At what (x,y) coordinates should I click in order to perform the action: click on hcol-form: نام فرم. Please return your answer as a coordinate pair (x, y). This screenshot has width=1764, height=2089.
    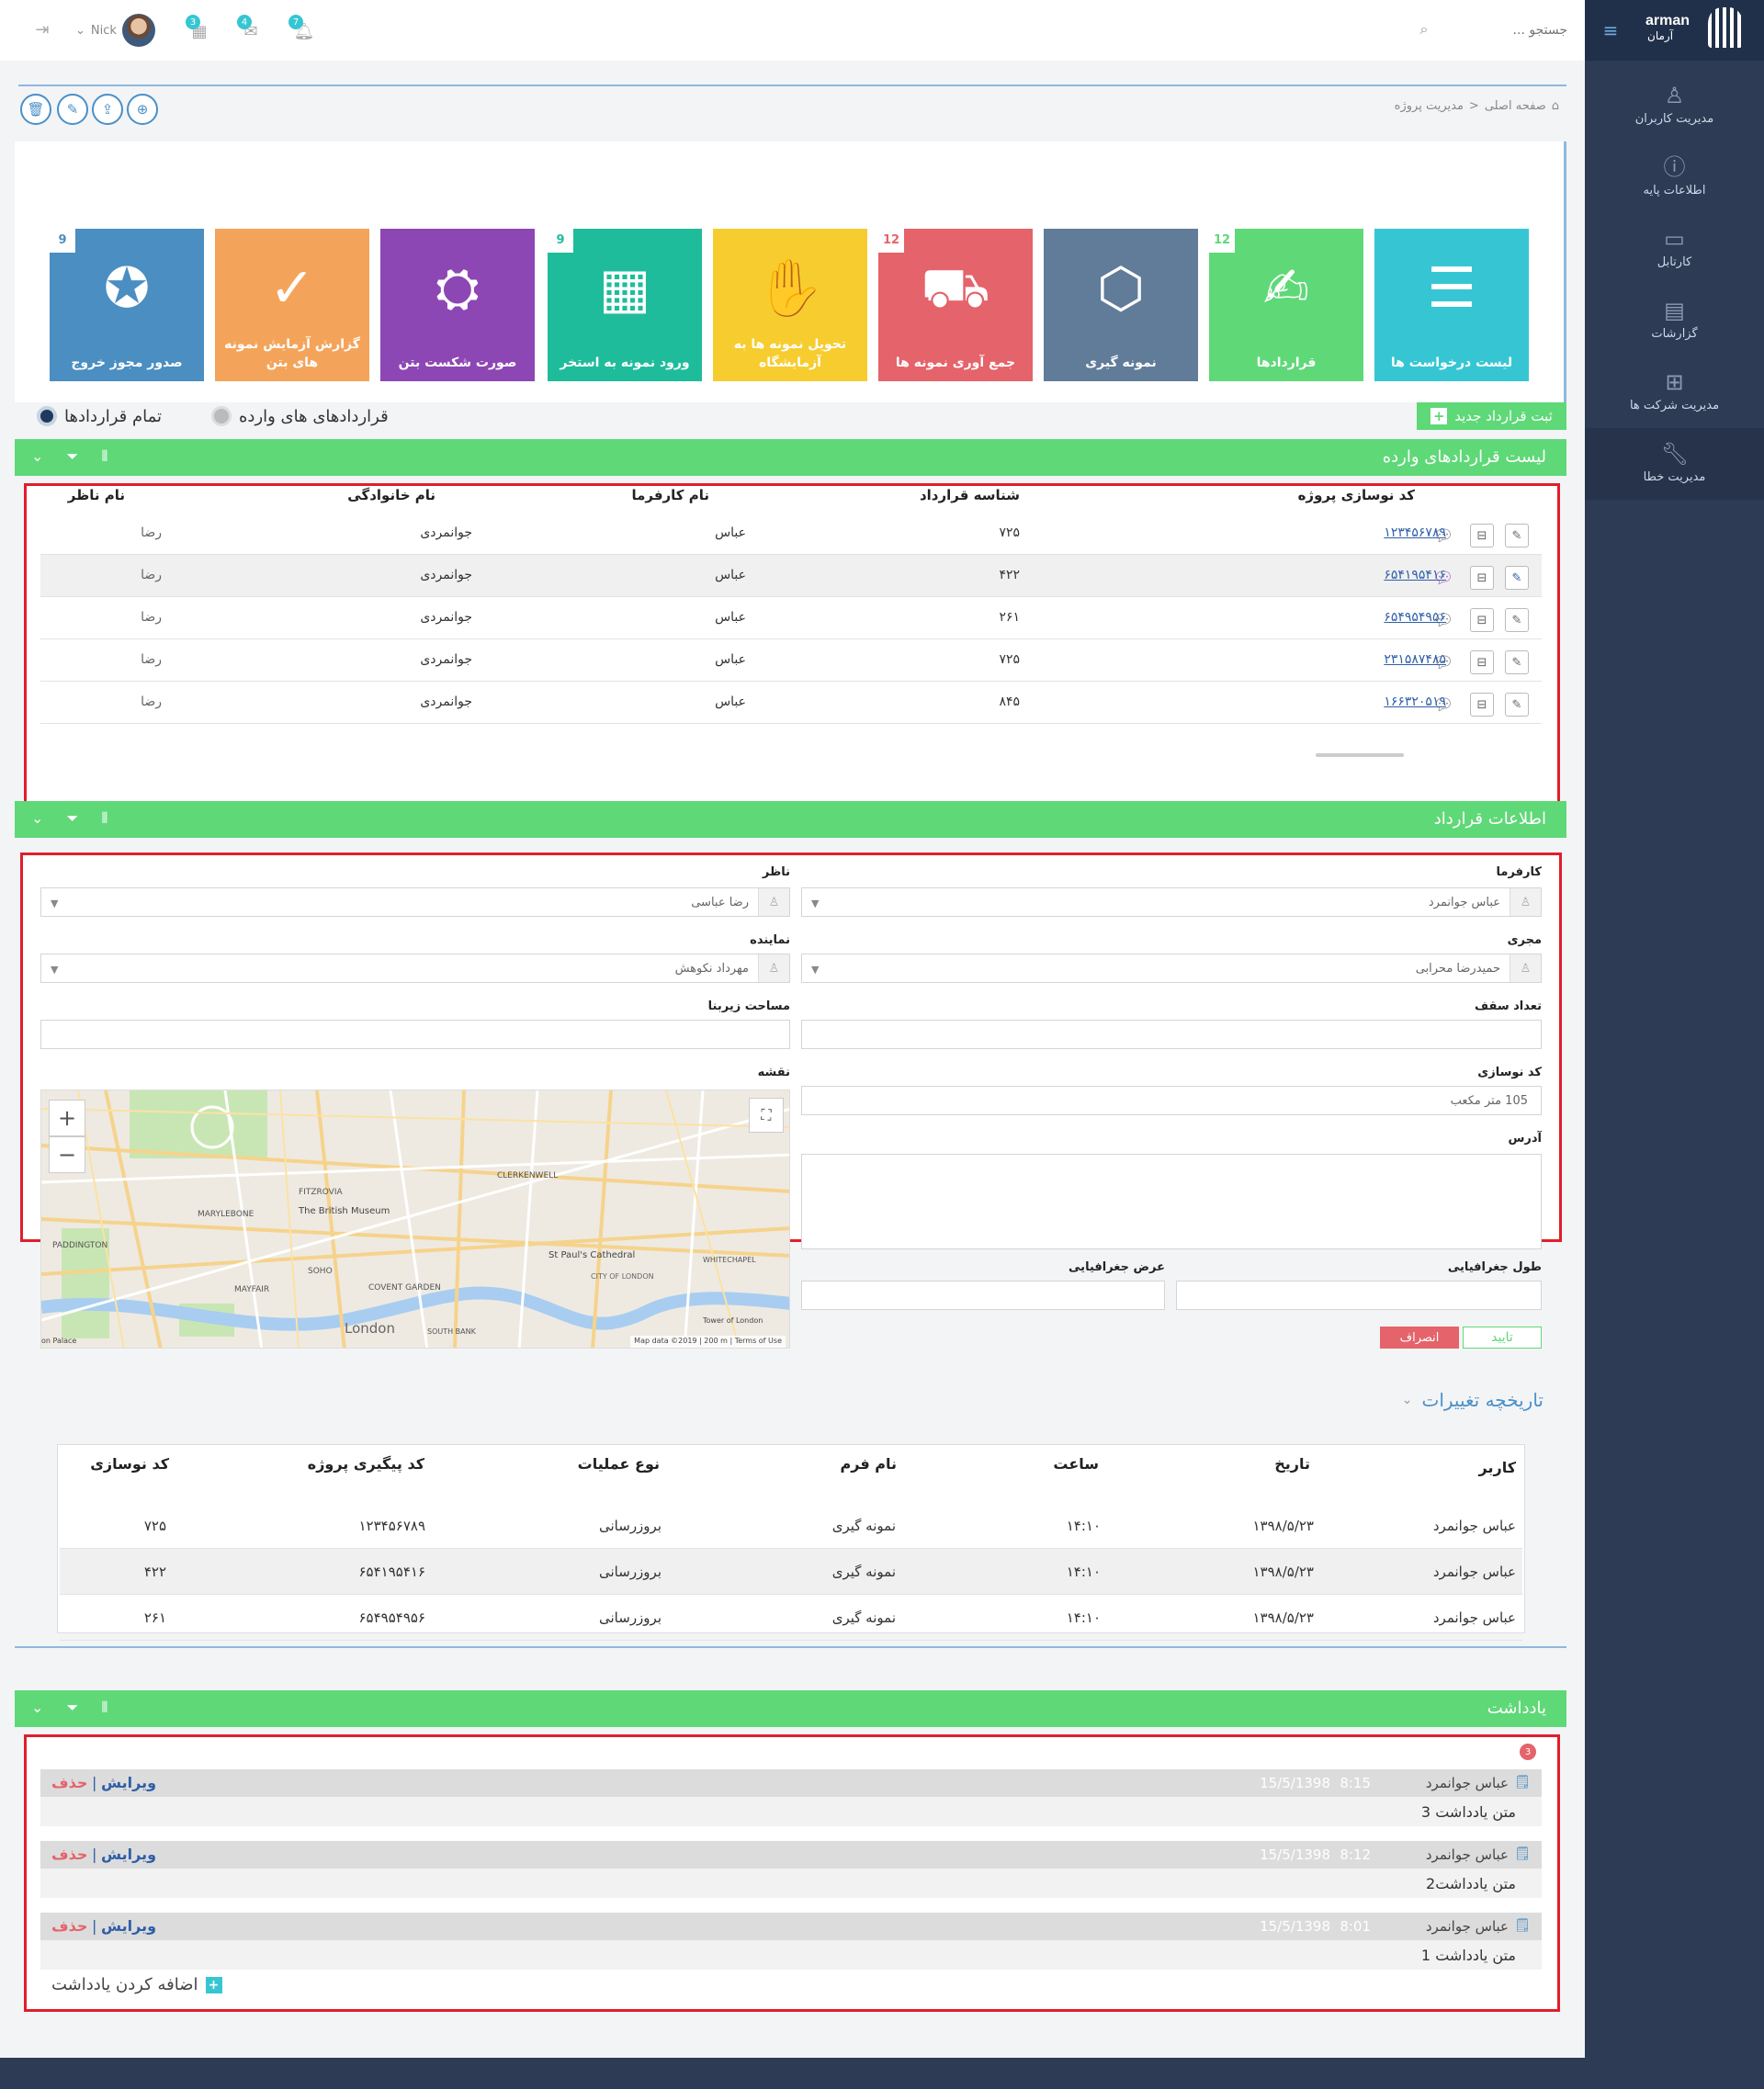
    Looking at the image, I should click on (868, 1464).